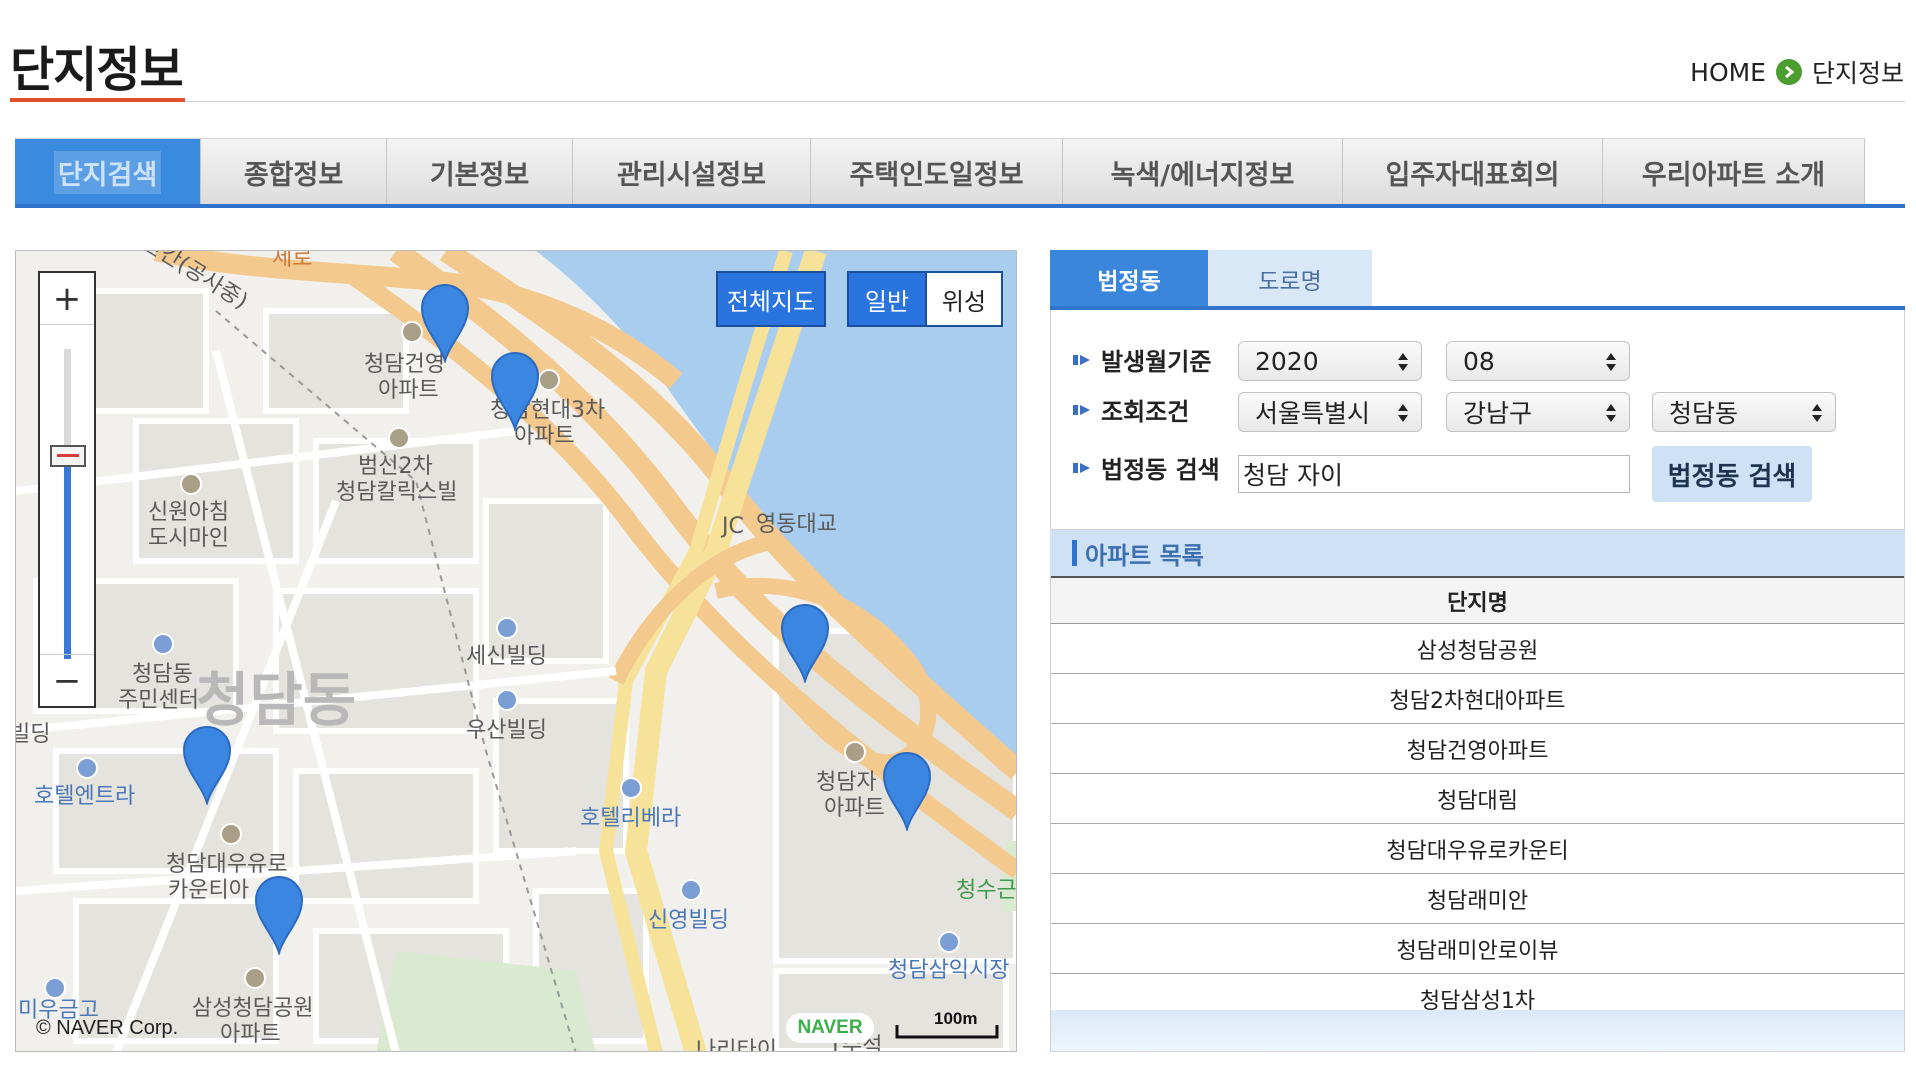 Image resolution: width=1916 pixels, height=1066 pixels. I want to click on zoom-control: + −, so click(67, 489).